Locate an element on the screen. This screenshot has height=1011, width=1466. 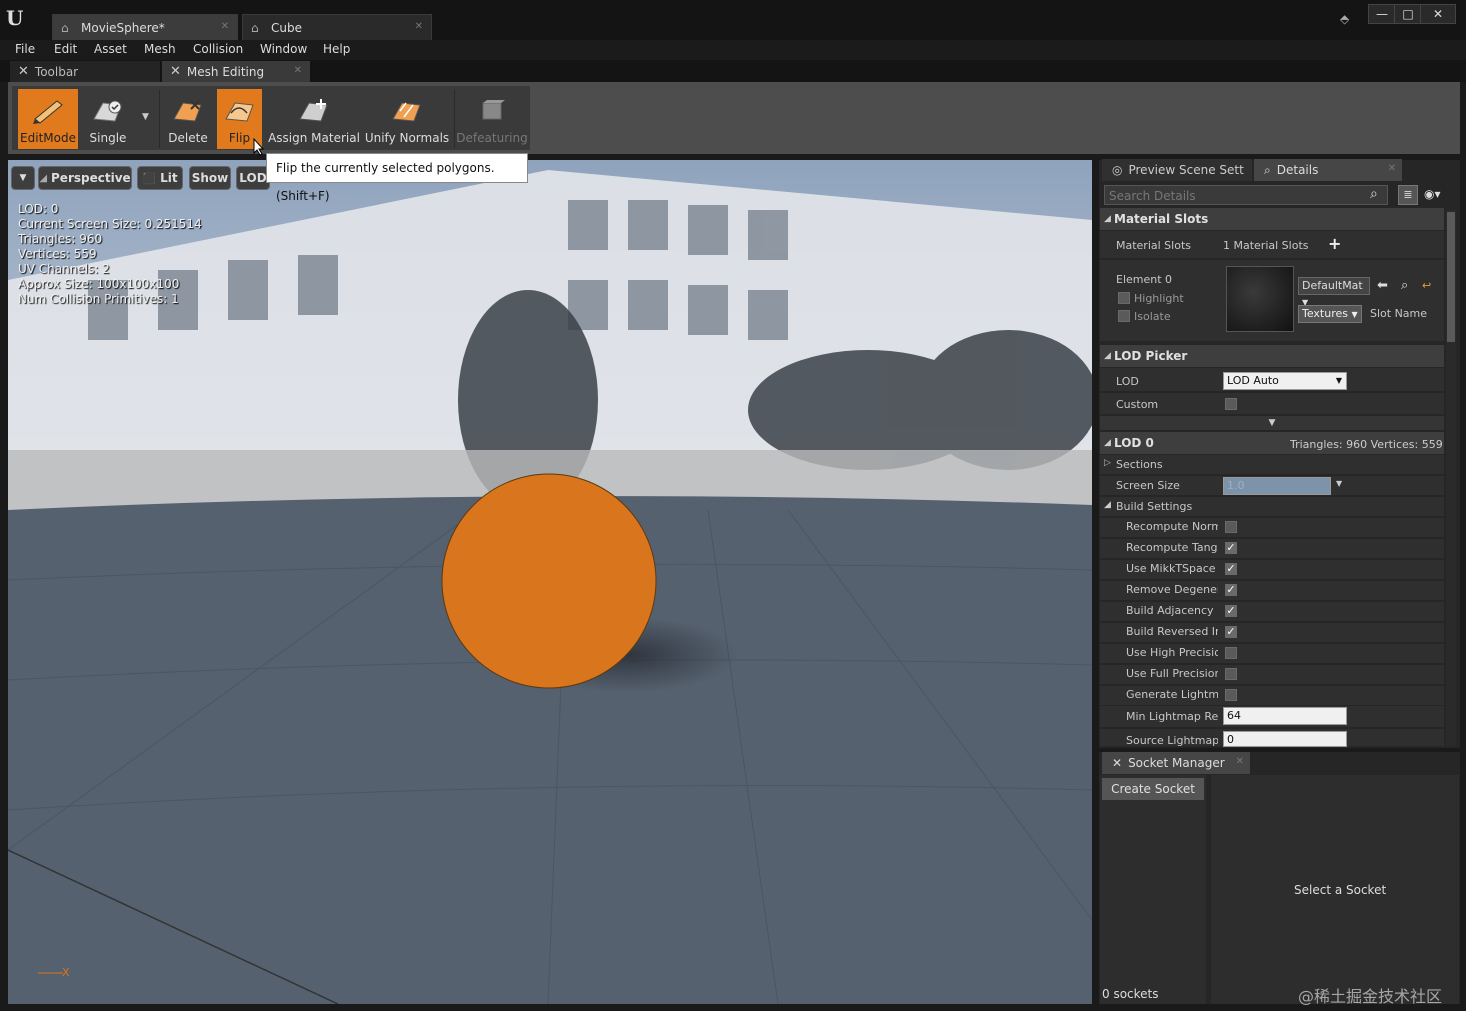
lod0-summary: Triangles: 960 Vertices: 559 is located at coordinates (1366, 444).